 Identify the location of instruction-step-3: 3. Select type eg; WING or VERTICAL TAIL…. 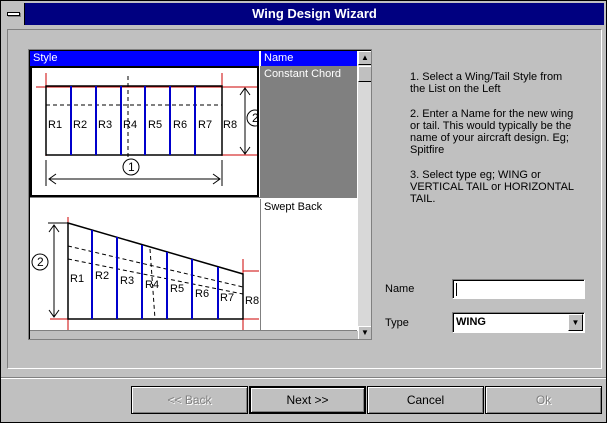
(492, 187).